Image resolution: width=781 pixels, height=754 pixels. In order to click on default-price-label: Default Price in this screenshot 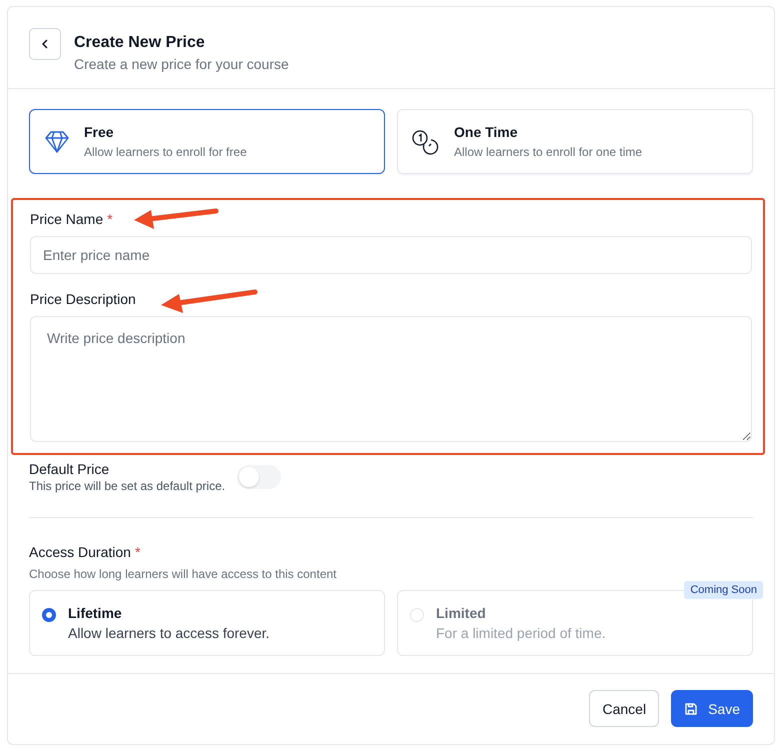, I will do `click(69, 469)`.